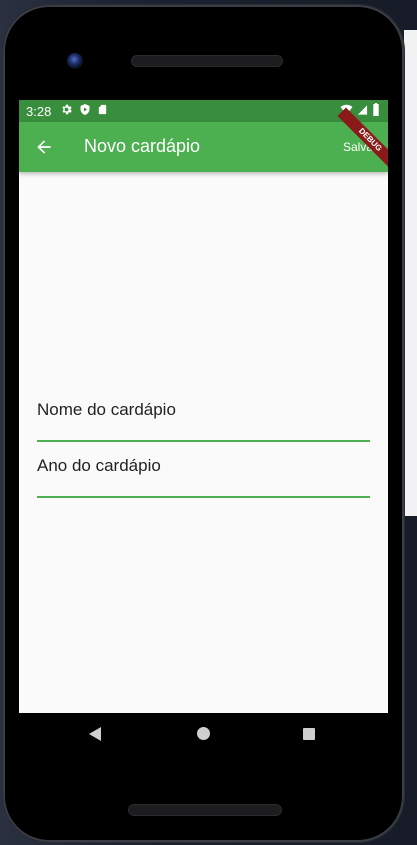  What do you see at coordinates (203, 111) in the screenshot?
I see `status-bar: 3:28` at bounding box center [203, 111].